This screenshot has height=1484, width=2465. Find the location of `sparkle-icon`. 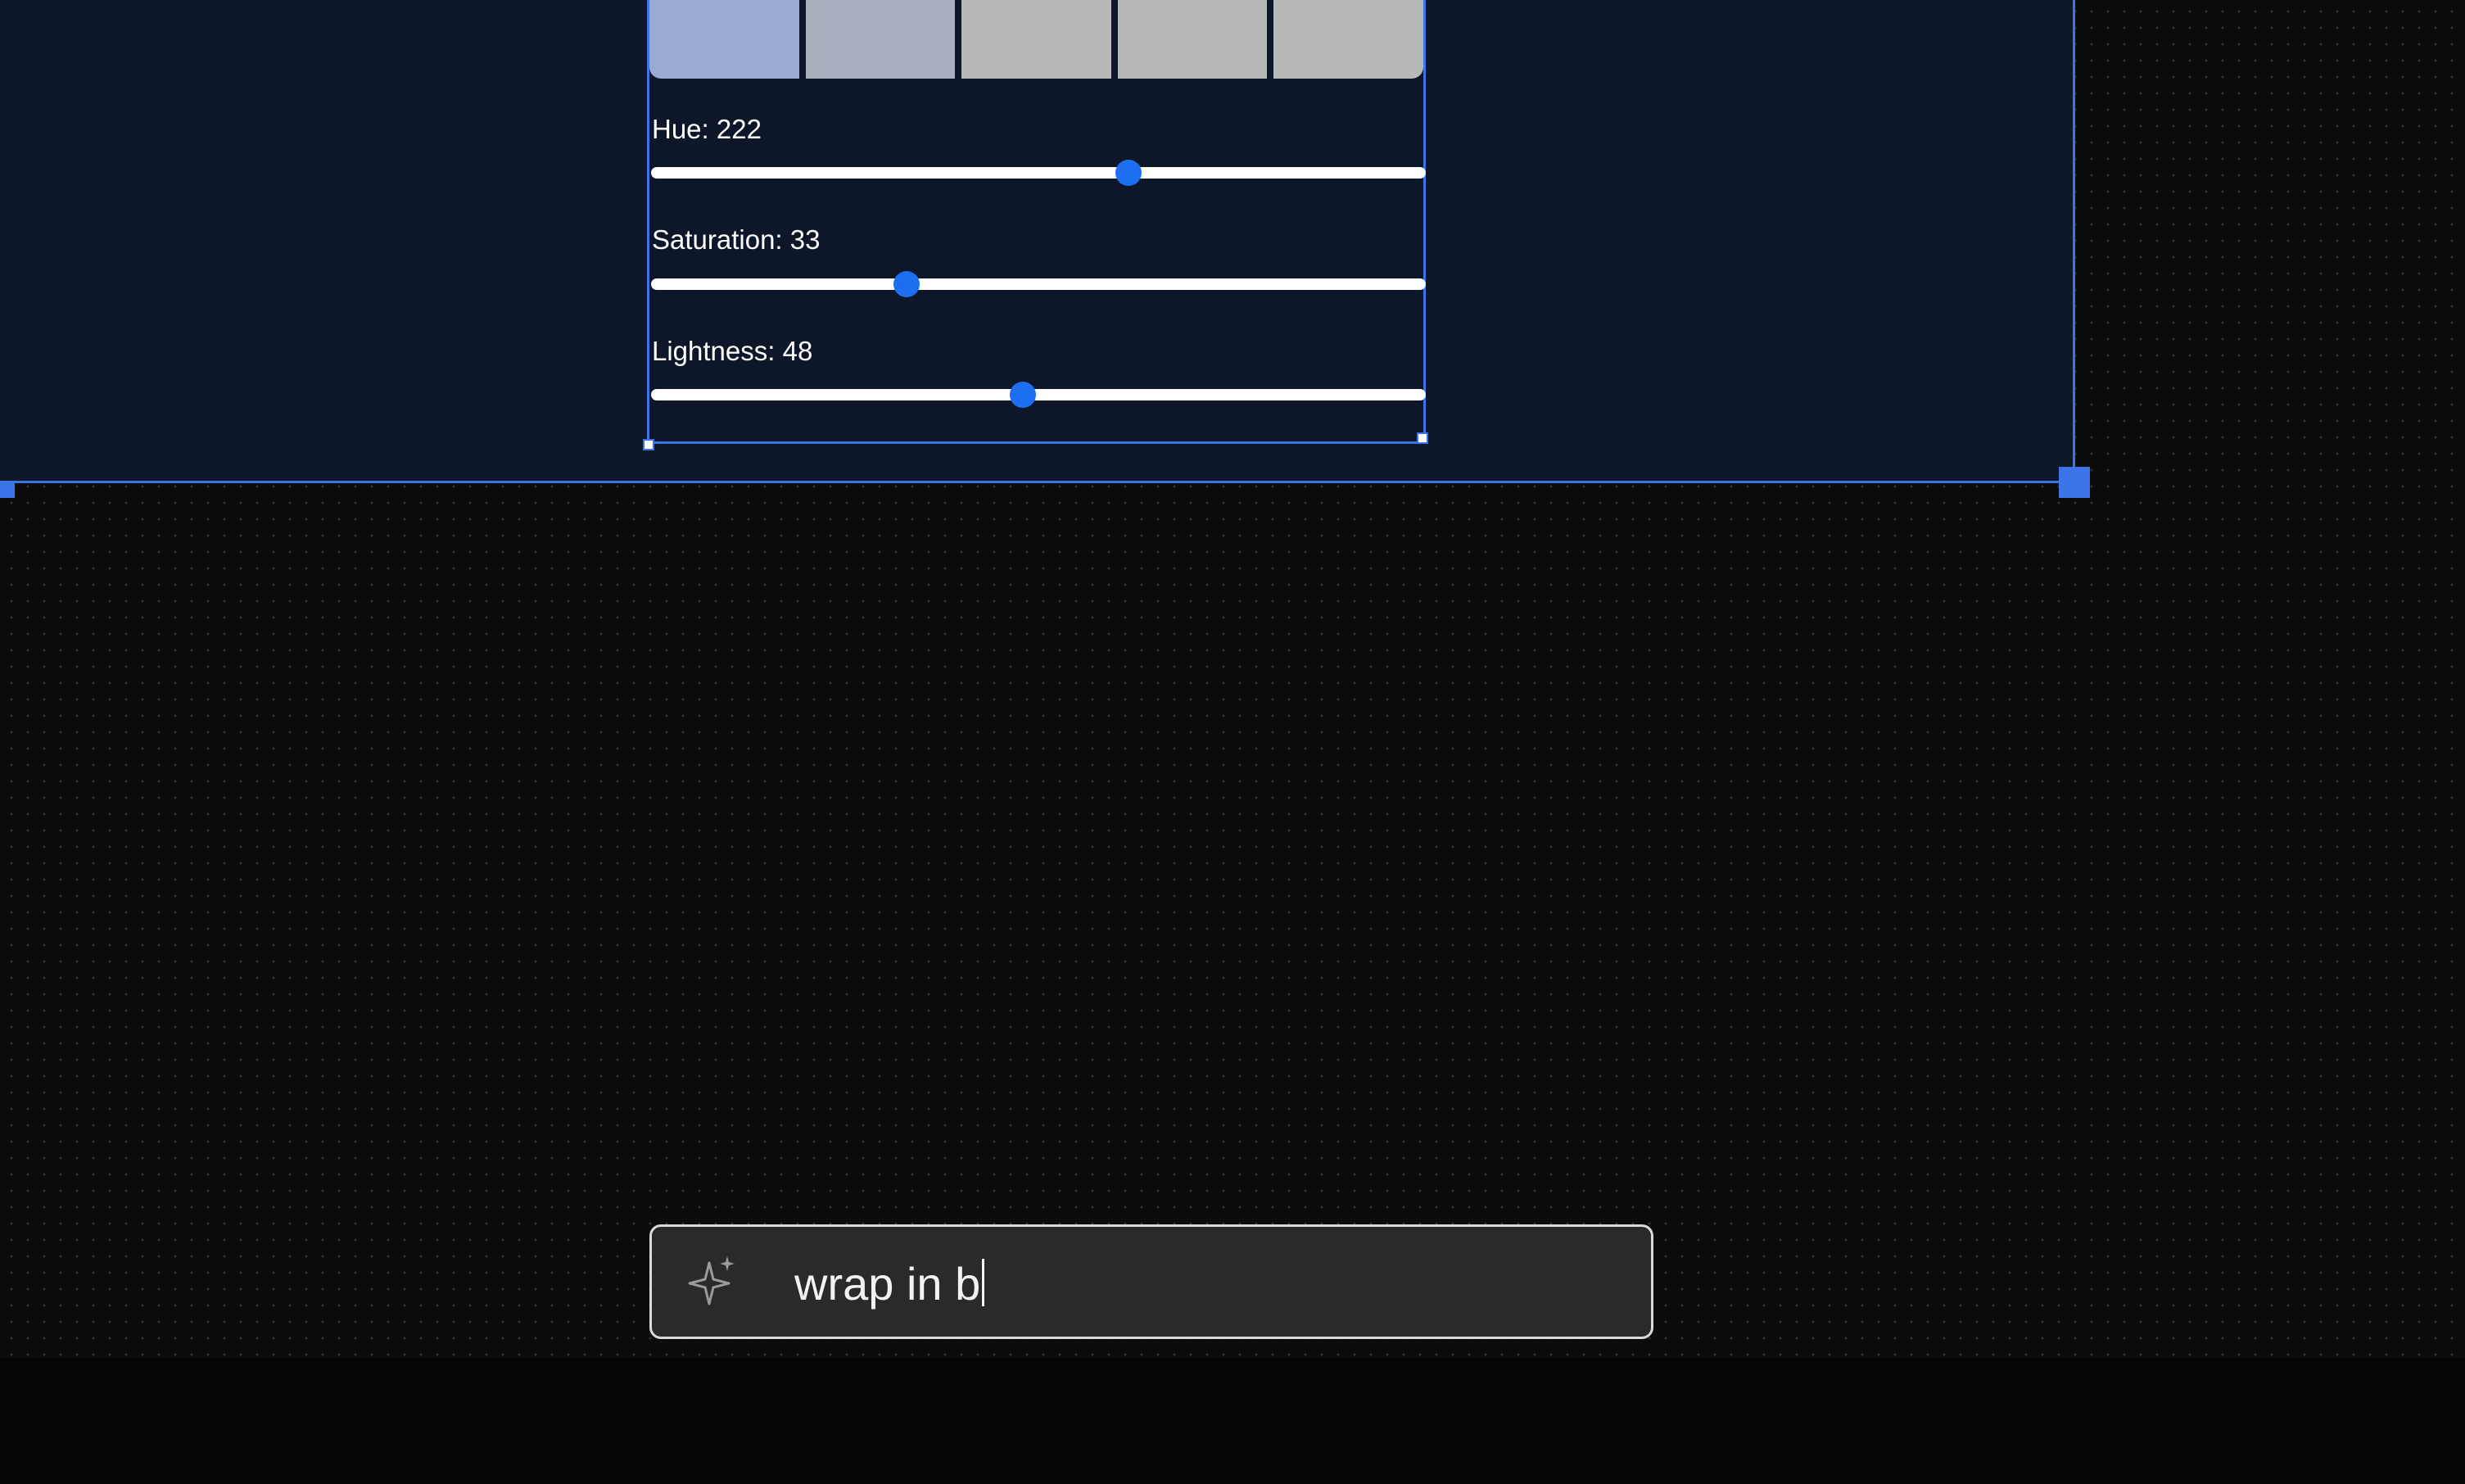

sparkle-icon is located at coordinates (711, 1280).